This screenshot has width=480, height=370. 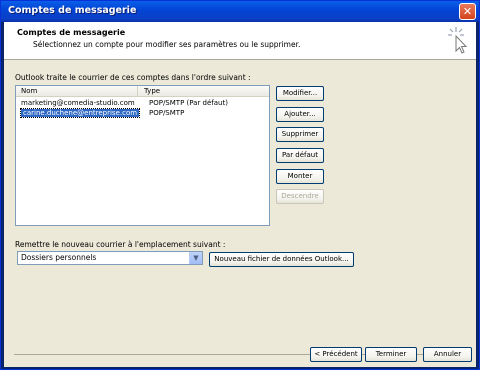 What do you see at coordinates (300, 196) in the screenshot?
I see `move-down-button: Descendre` at bounding box center [300, 196].